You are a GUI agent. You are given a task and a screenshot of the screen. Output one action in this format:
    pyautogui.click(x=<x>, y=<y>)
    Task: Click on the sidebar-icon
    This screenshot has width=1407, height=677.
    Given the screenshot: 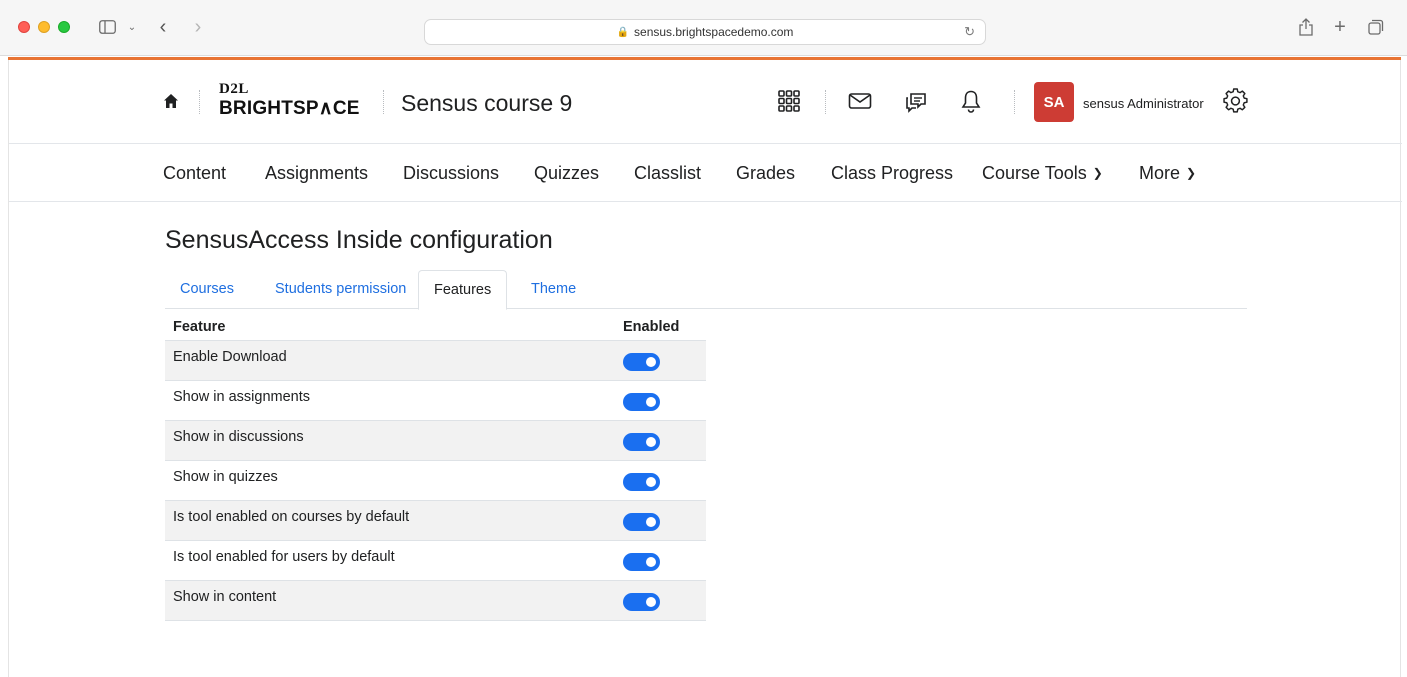 What is the action you would take?
    pyautogui.click(x=107, y=27)
    